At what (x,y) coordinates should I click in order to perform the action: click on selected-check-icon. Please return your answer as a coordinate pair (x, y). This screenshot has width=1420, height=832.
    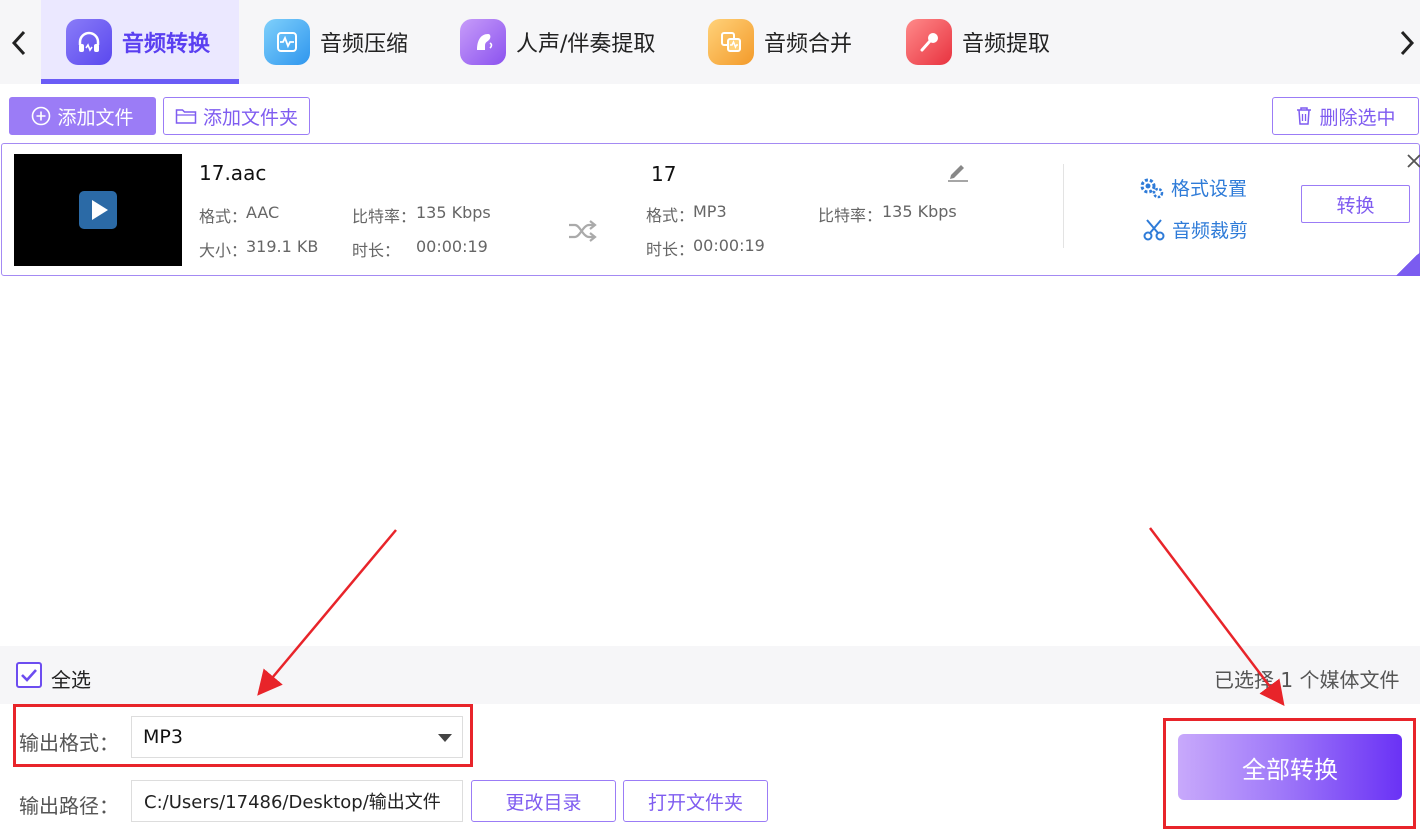
    Looking at the image, I should click on (1408, 264).